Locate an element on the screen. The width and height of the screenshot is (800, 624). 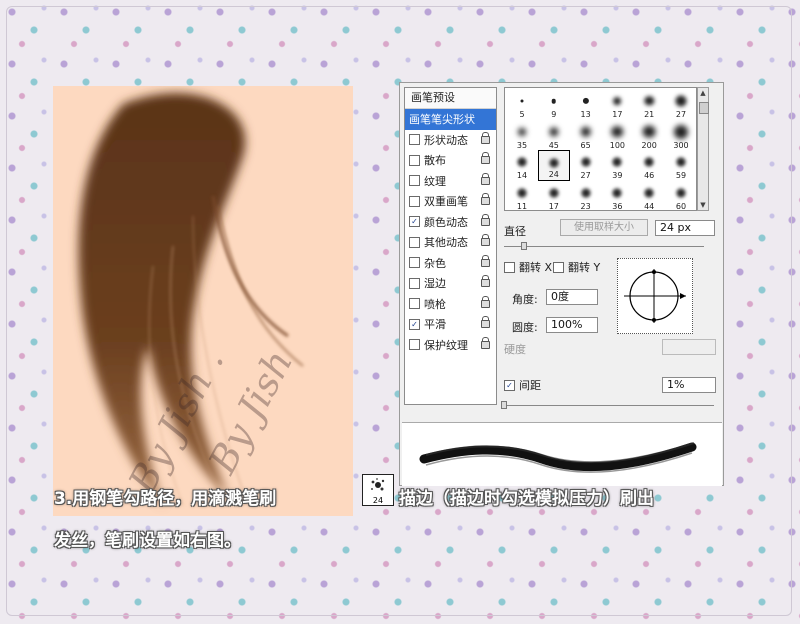
brush-option-label: 纹理 is located at coordinates (435, 181).